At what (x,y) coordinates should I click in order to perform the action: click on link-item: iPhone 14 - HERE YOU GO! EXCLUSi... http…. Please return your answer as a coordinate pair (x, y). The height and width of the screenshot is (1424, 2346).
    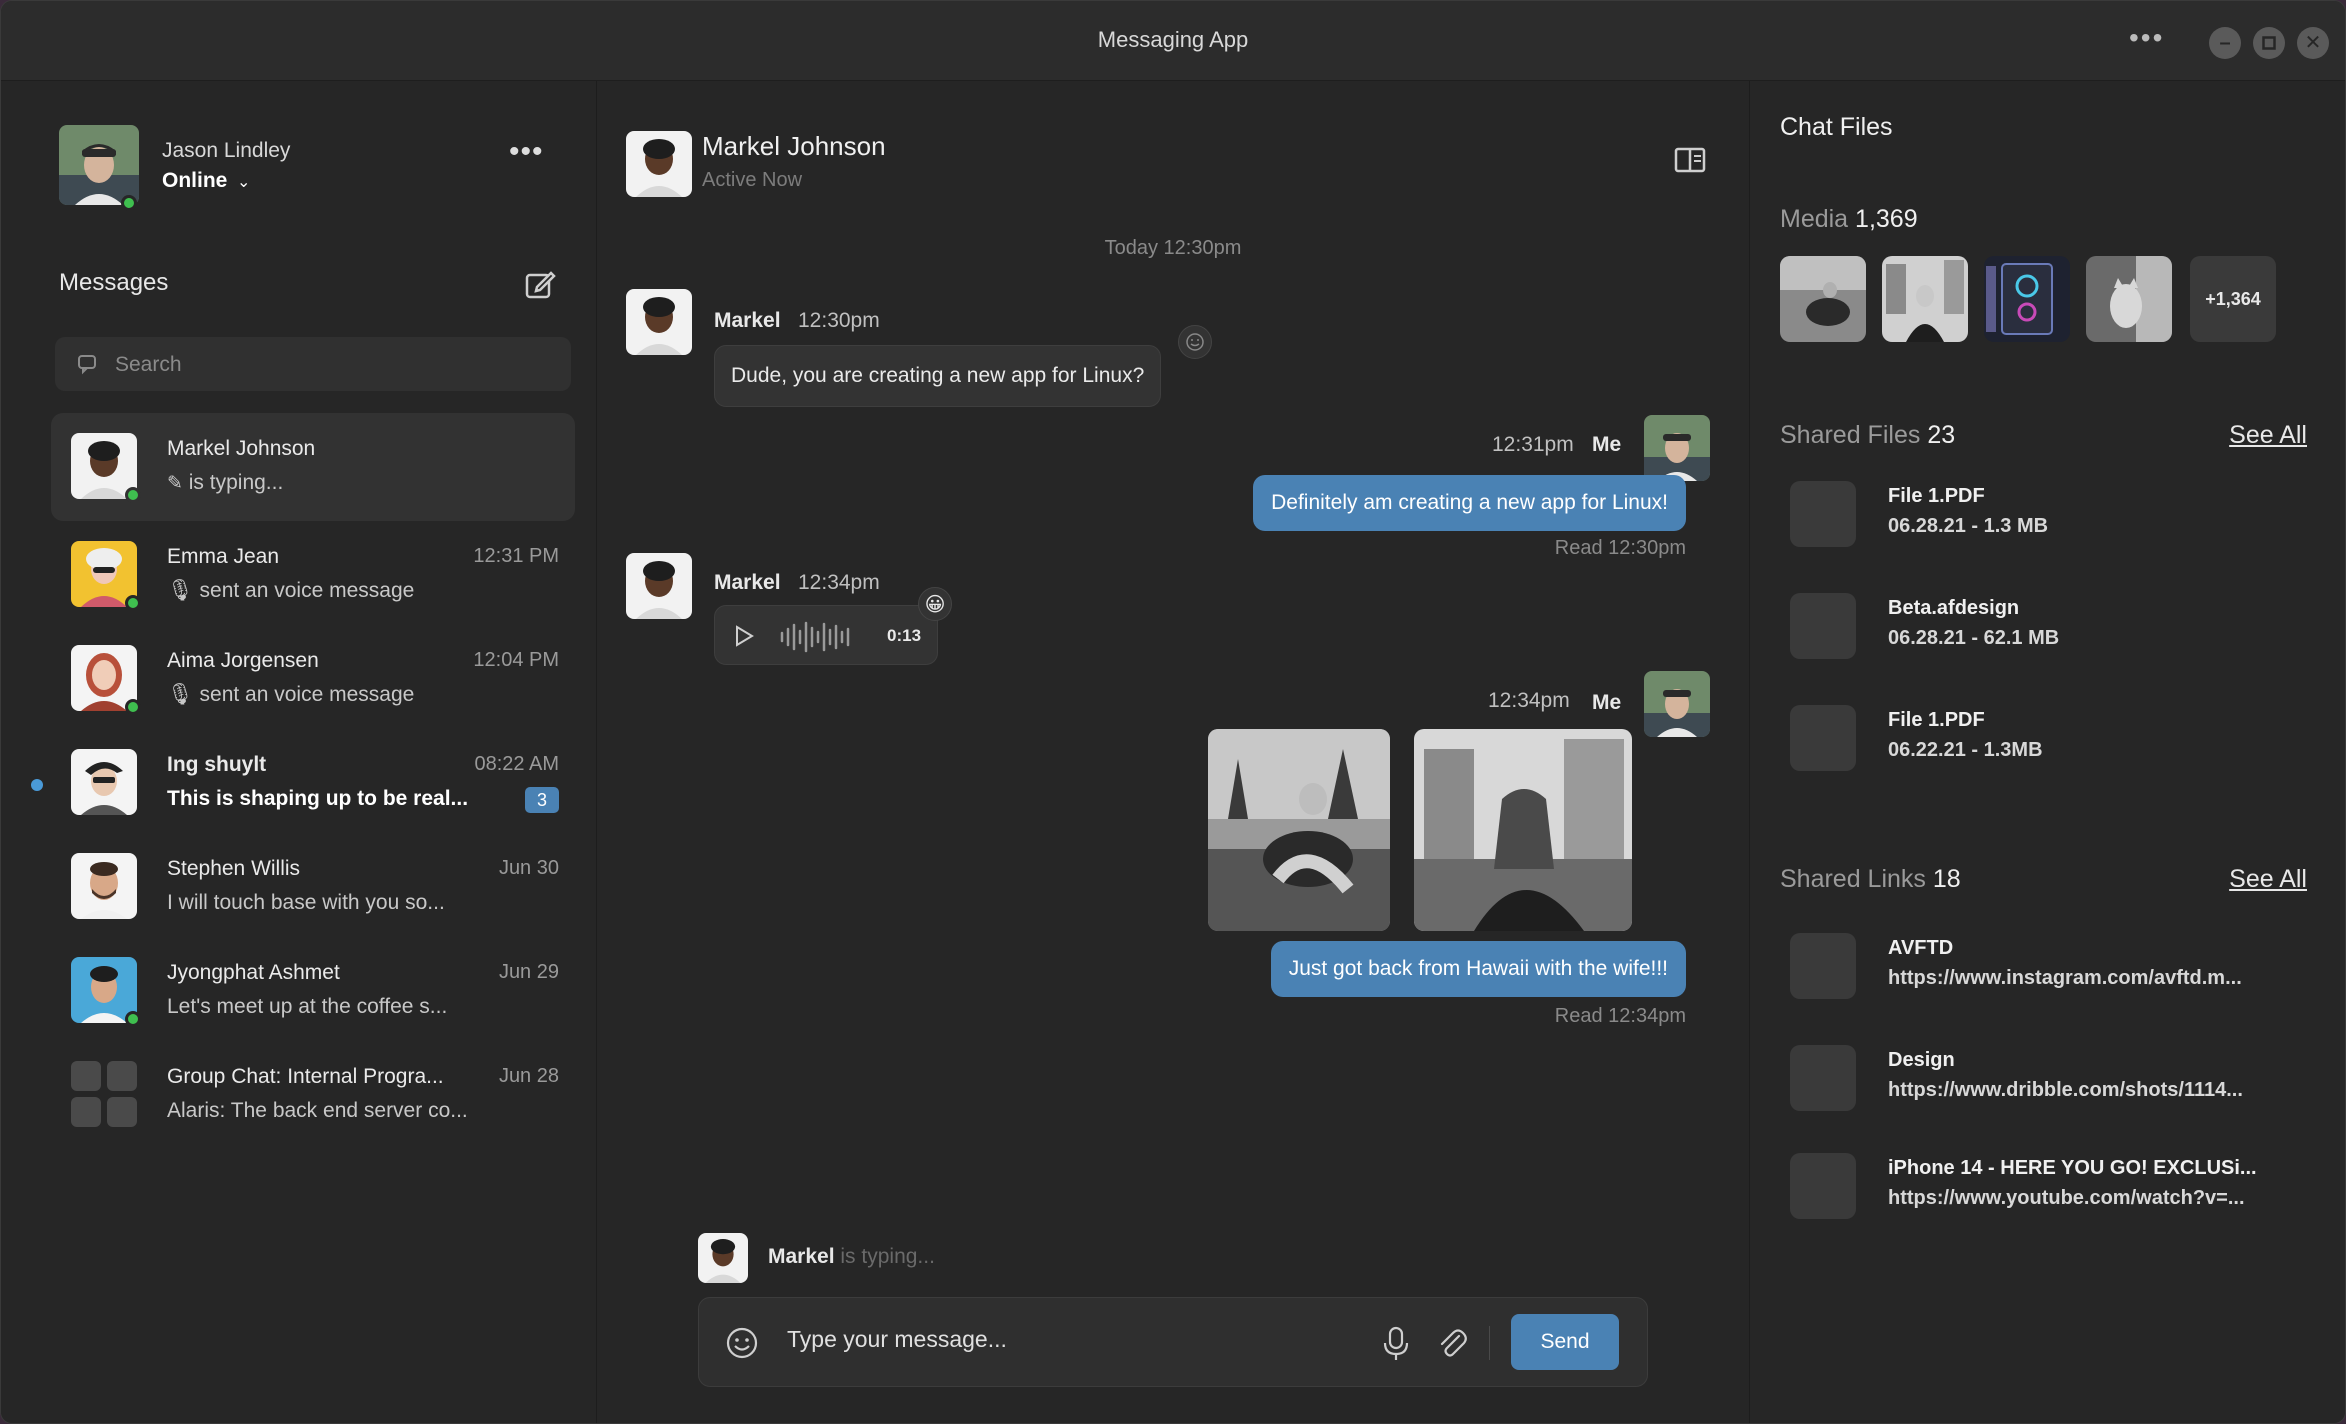
    Looking at the image, I should click on (2060, 1186).